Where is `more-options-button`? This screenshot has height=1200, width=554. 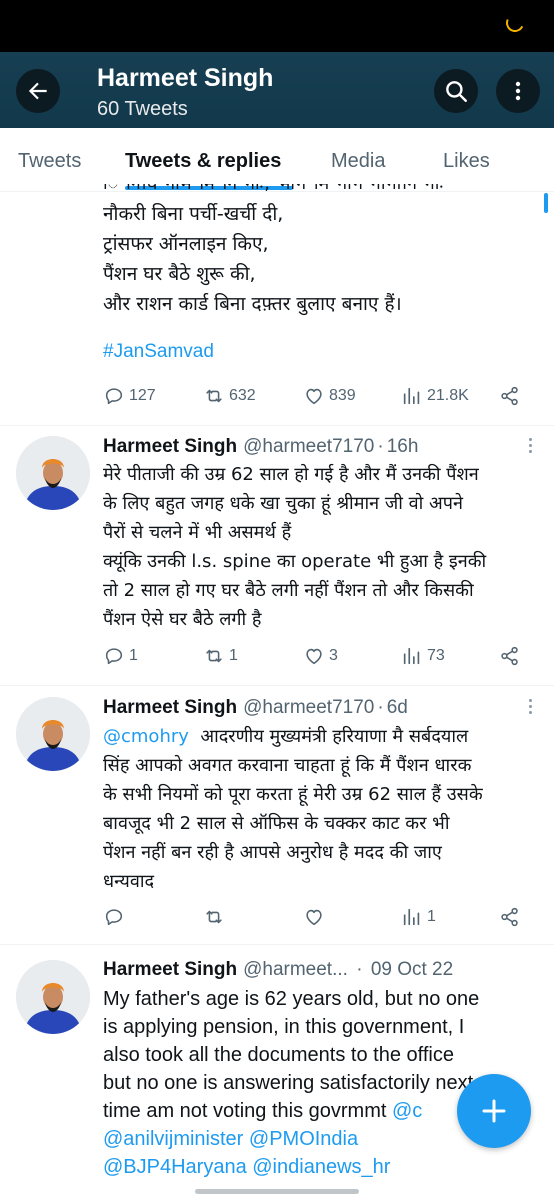
more-options-button is located at coordinates (518, 91).